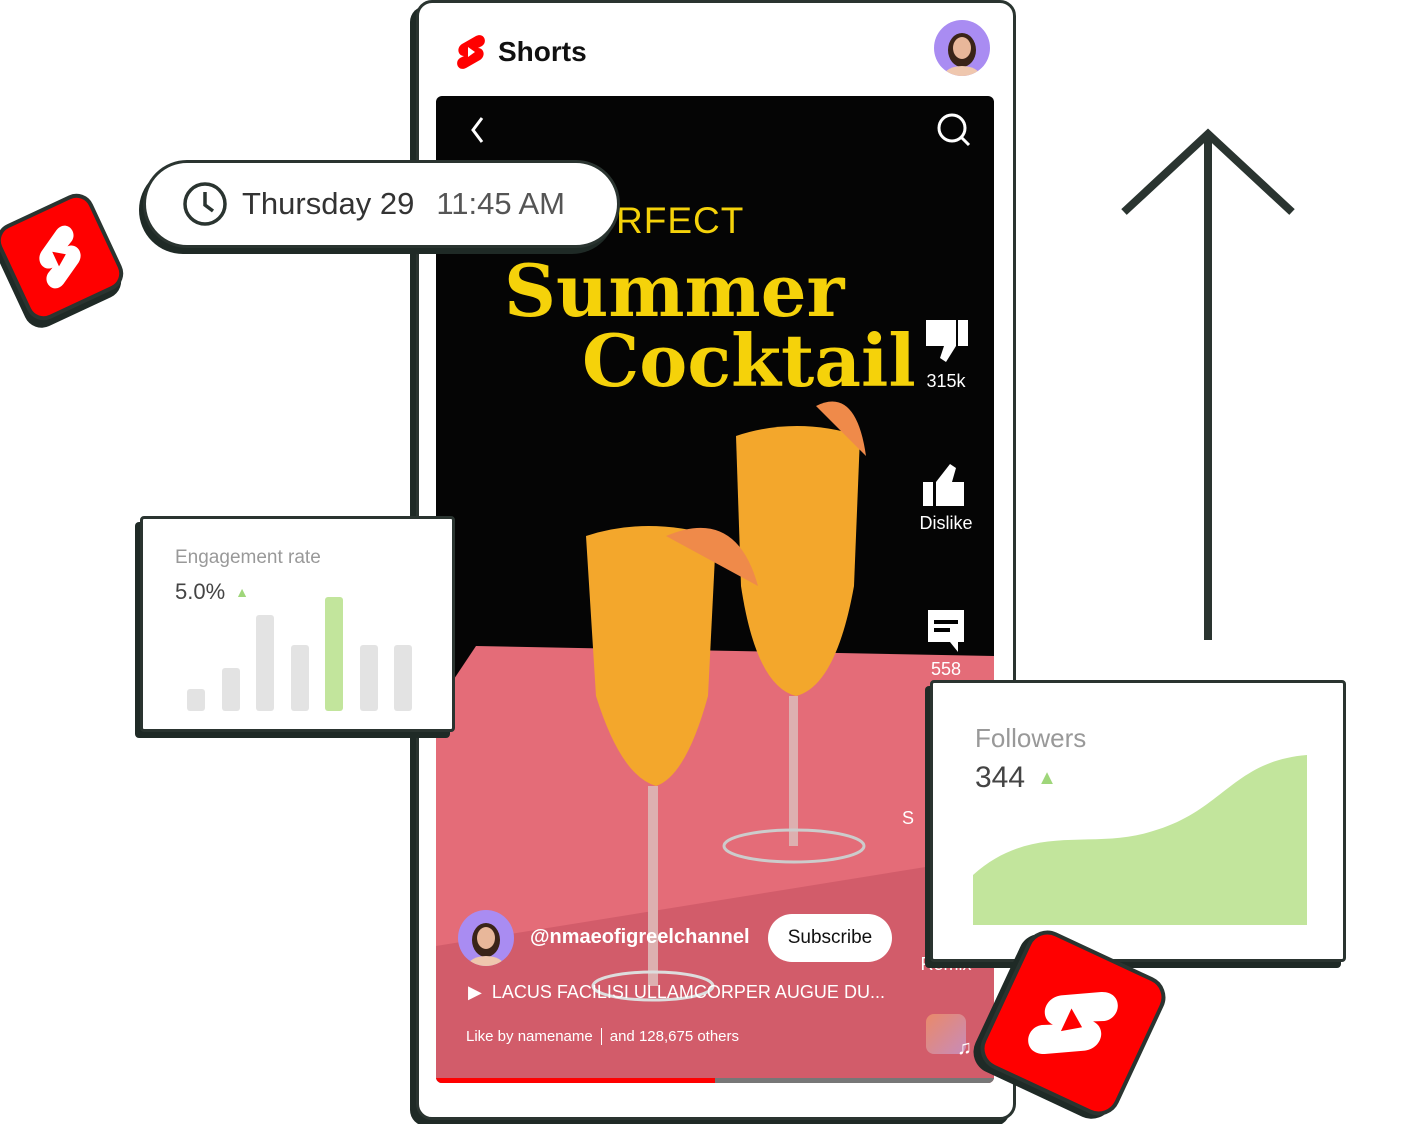  What do you see at coordinates (749, 360) in the screenshot?
I see `video-title-line2: Cocktail` at bounding box center [749, 360].